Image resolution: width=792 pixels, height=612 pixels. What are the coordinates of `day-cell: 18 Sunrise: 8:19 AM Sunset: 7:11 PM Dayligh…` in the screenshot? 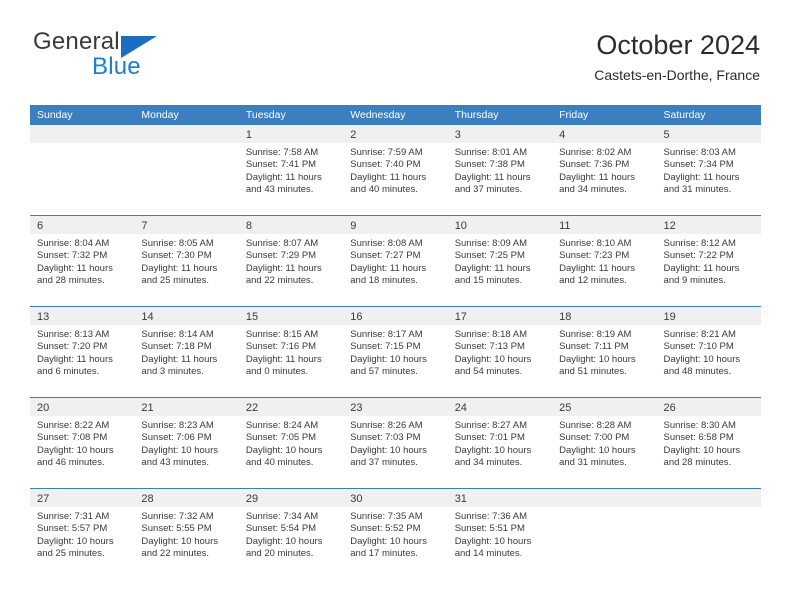 It's located at (604, 352).